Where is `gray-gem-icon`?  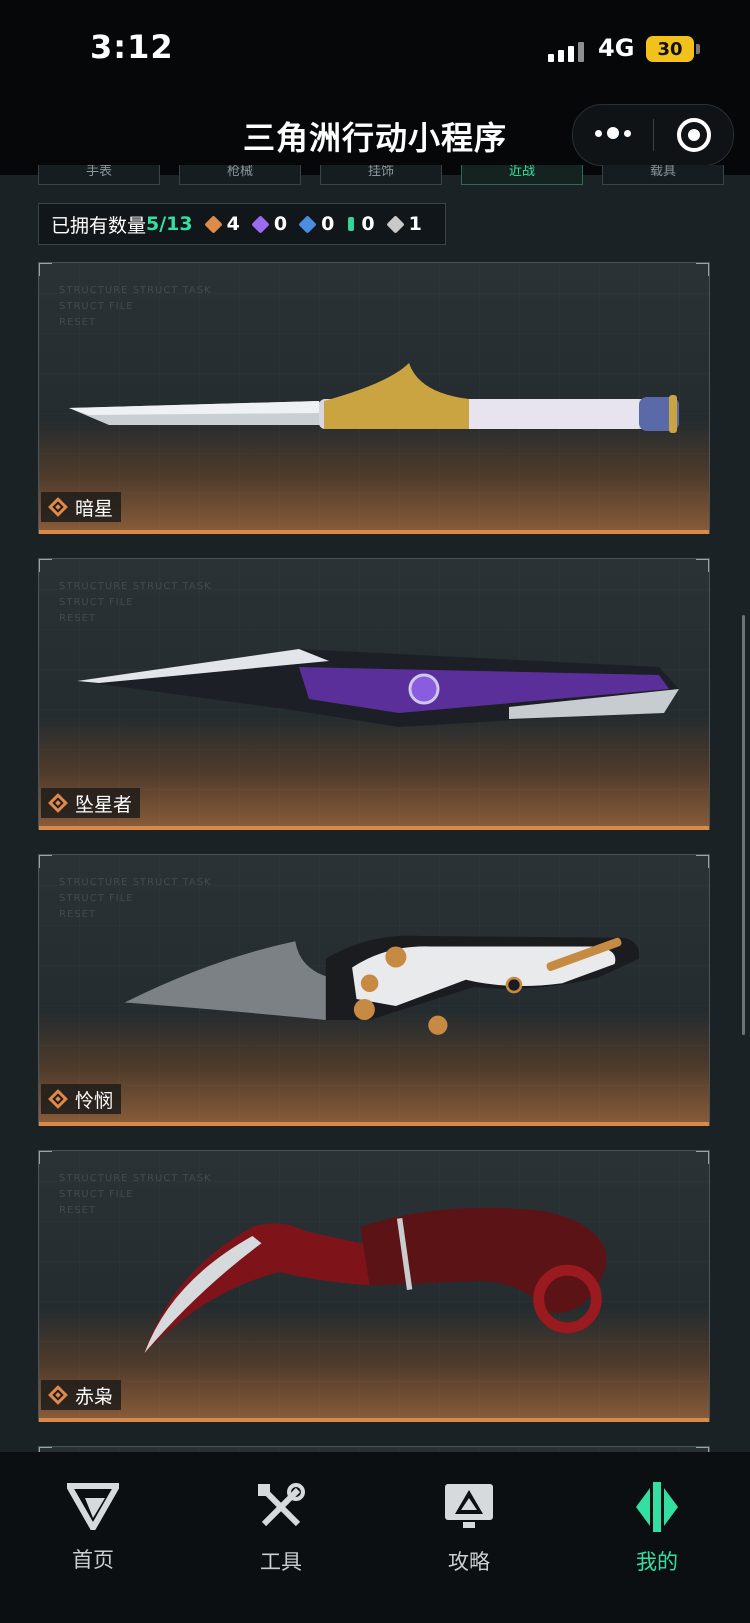 gray-gem-icon is located at coordinates (395, 224).